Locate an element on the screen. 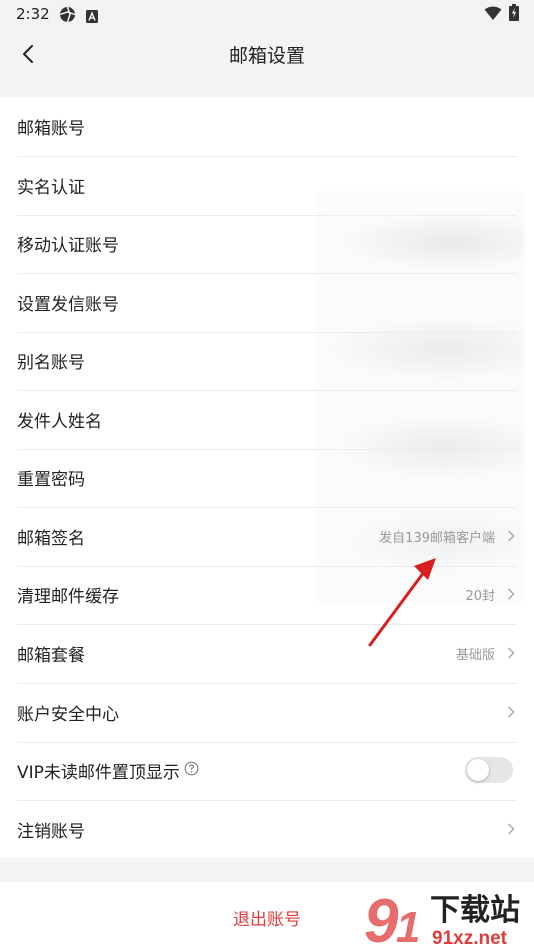 Image resolution: width=534 pixels, height=950 pixels. row-value: 基础版 is located at coordinates (475, 655).